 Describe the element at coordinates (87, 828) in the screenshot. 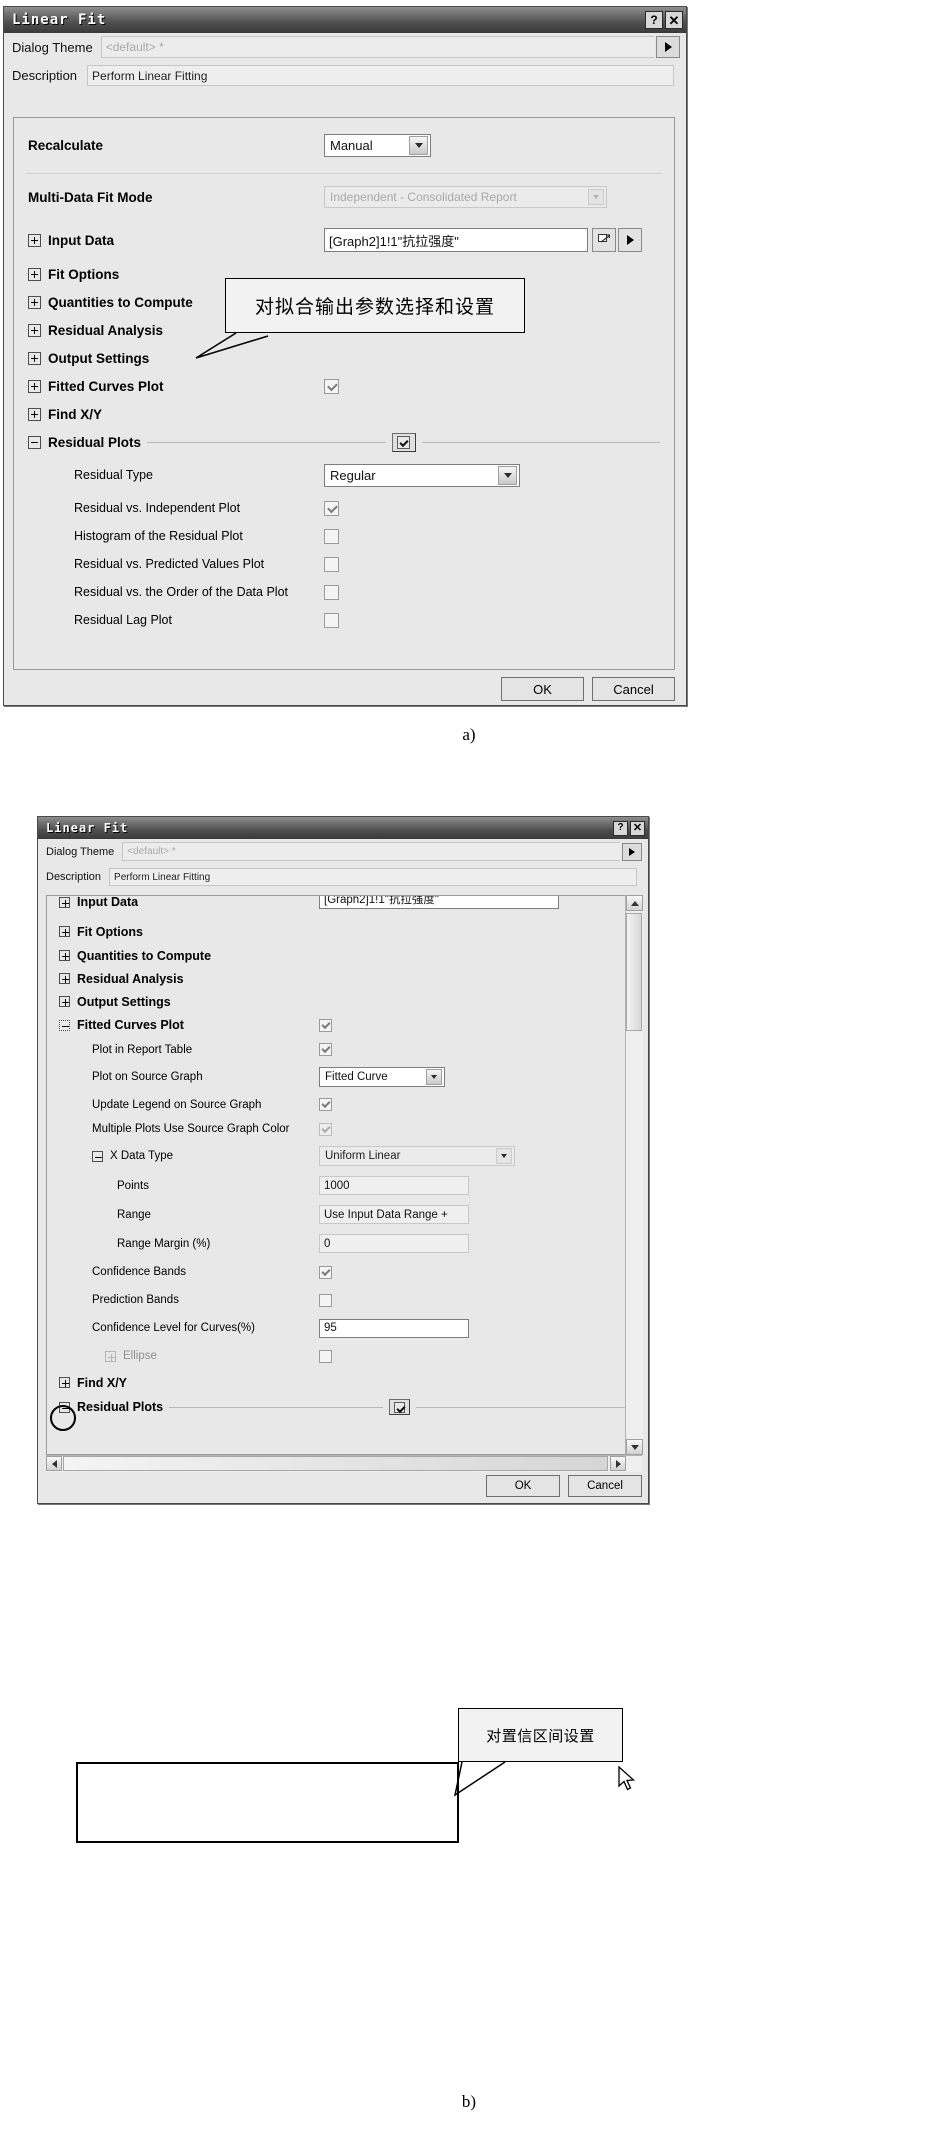

I see `dialog-b-title: Linear Fit` at that location.